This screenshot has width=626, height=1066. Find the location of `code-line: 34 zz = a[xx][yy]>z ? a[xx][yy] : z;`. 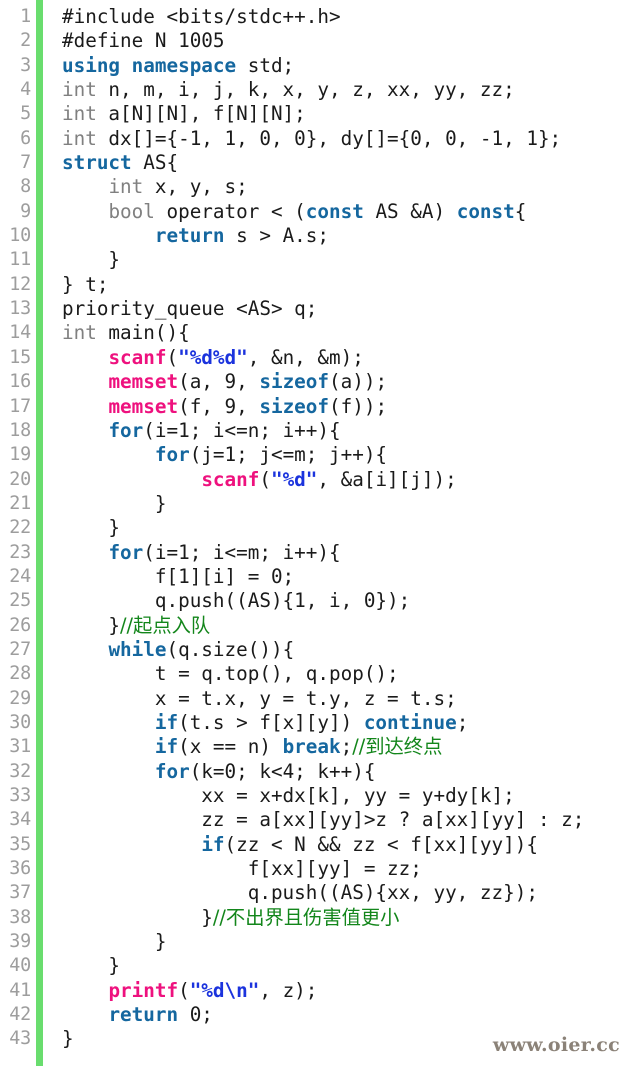

code-line: 34 zz = a[xx][yy]>z ? a[xx][yy] : z; is located at coordinates (313, 820).